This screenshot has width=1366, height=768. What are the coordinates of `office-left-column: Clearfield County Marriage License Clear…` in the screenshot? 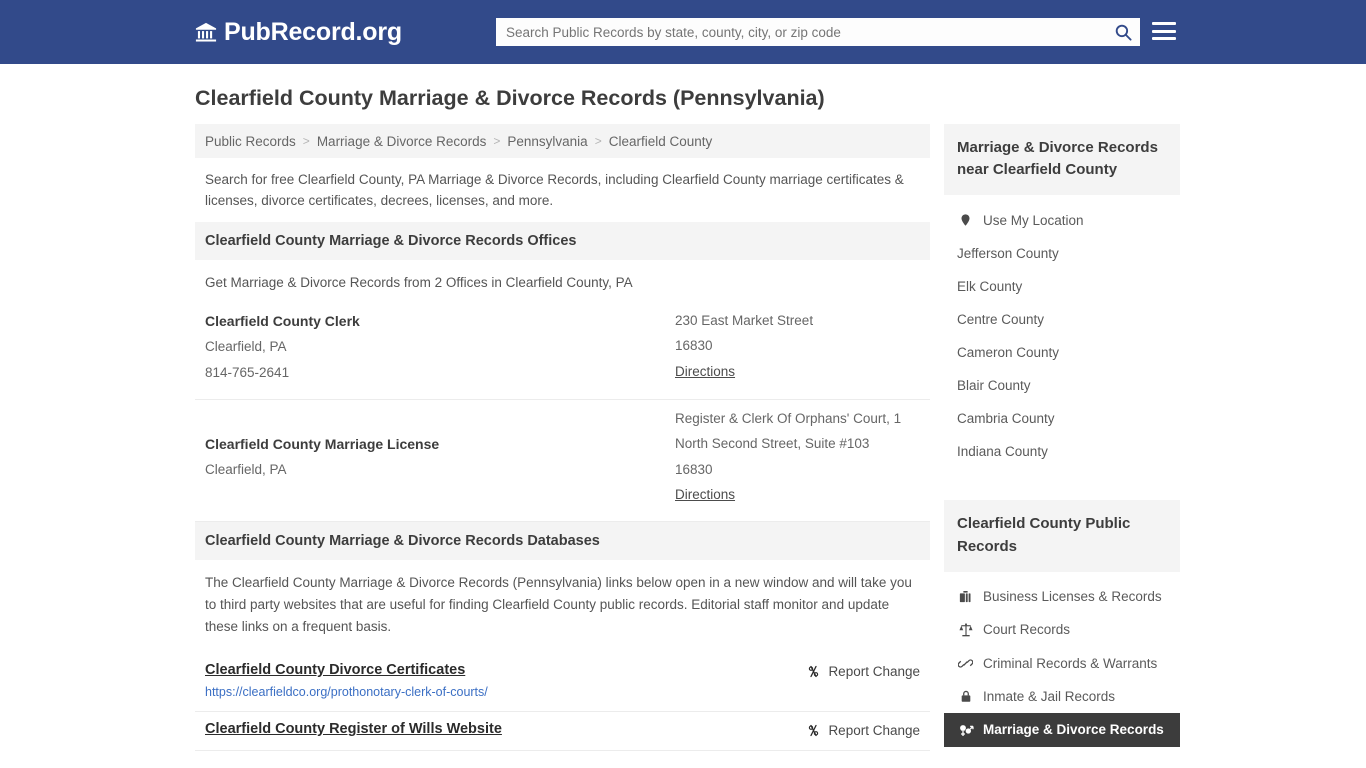 It's located at (440, 457).